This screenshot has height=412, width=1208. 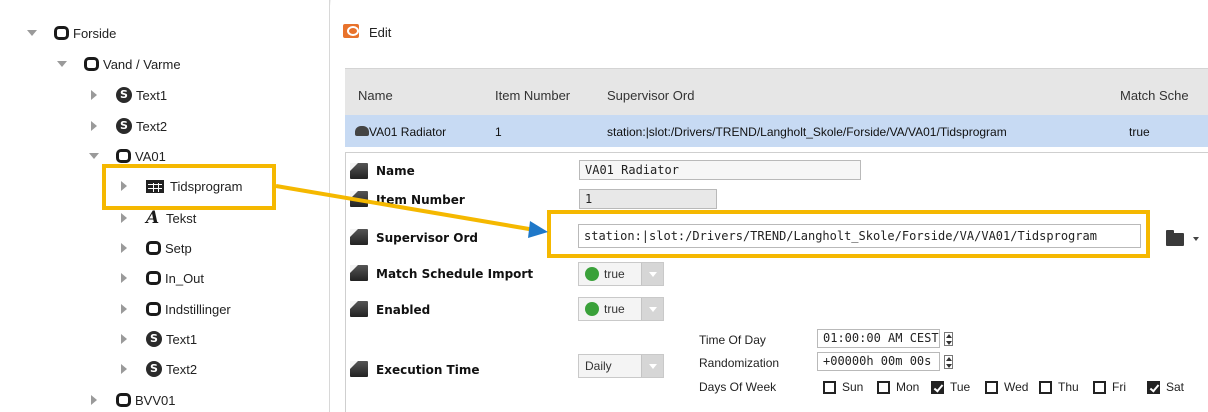 What do you see at coordinates (182, 369) in the screenshot?
I see `tree-item-label: Text2` at bounding box center [182, 369].